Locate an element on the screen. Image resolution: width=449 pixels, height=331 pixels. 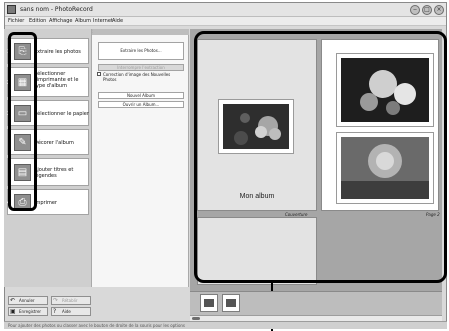
steps-callout-frame is located at coordinates (22, 121).